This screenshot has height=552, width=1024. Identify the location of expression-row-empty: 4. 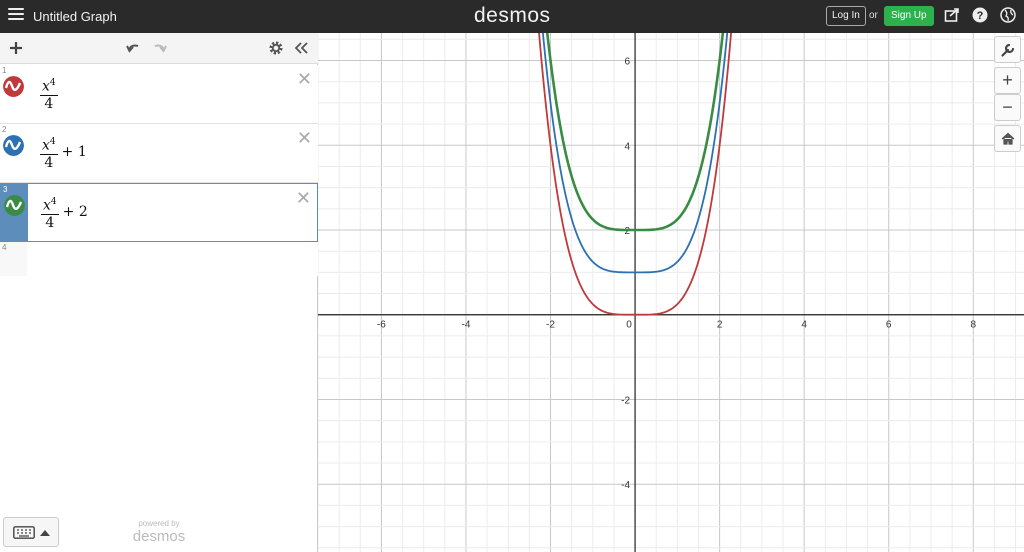
(159, 259).